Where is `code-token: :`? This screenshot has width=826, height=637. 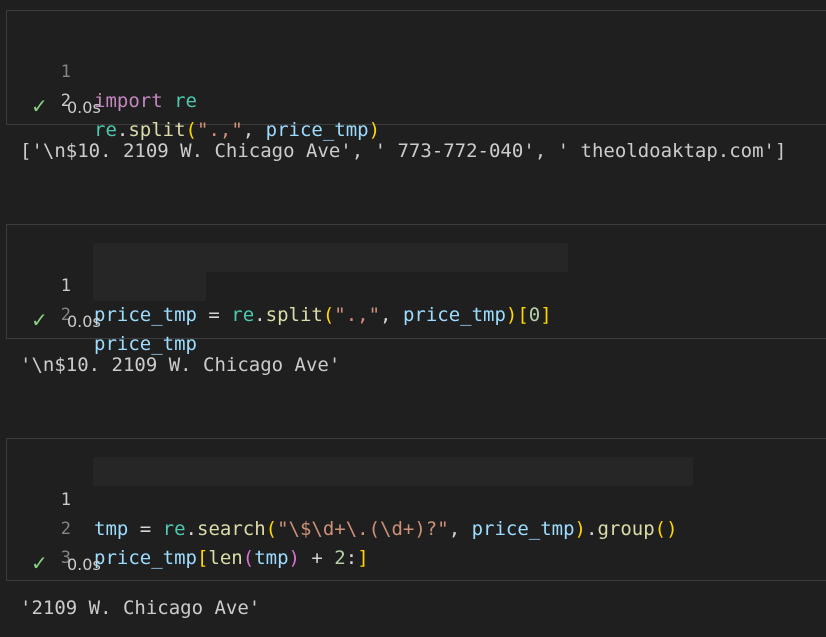
code-token: : is located at coordinates (351, 558).